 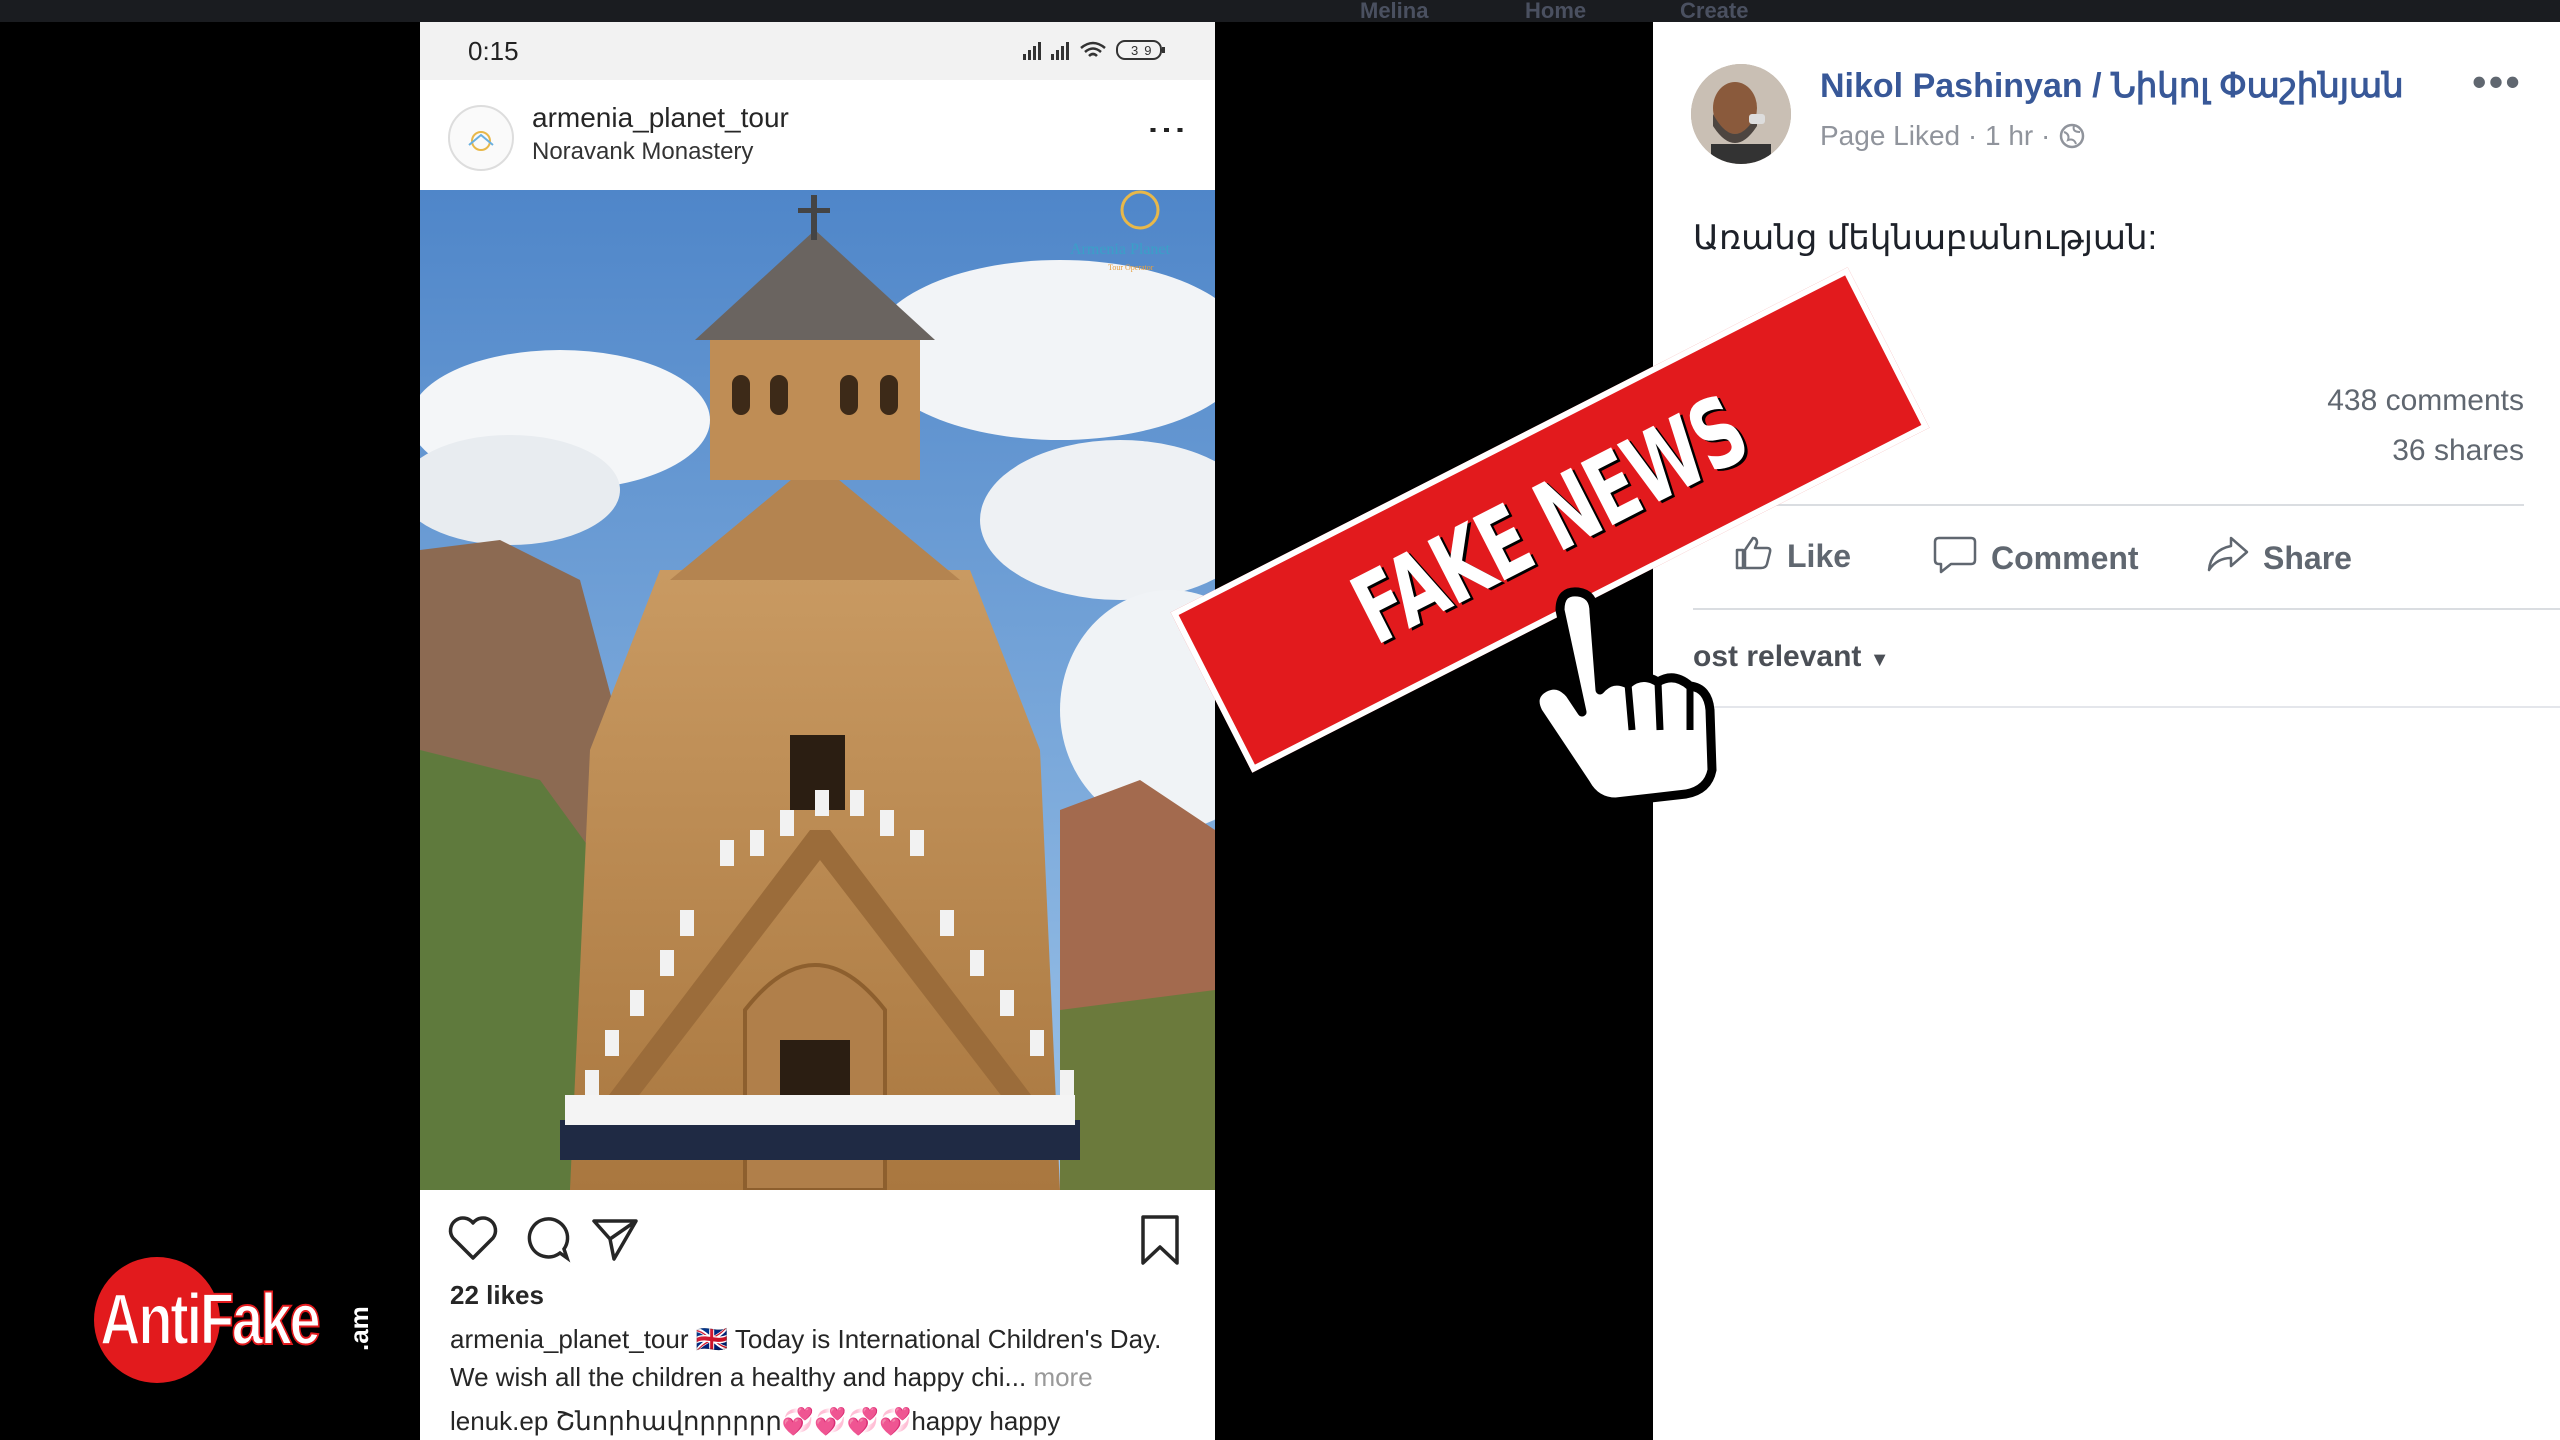 I want to click on share-button: Share, so click(x=2278, y=558).